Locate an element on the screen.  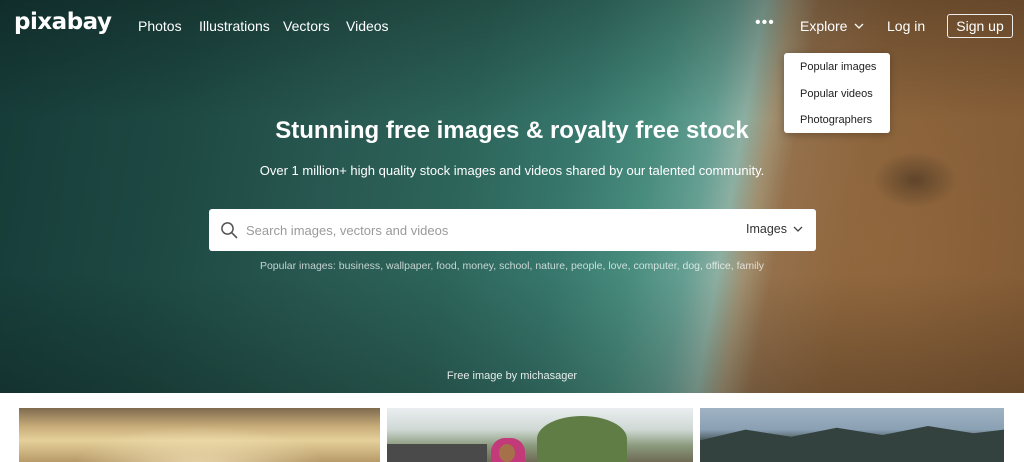
nav-link-videos: Videos is located at coordinates (367, 26).